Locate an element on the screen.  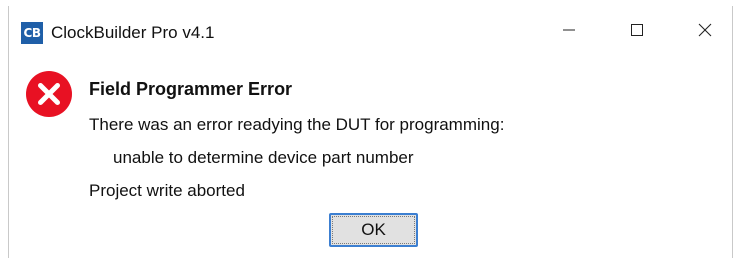
minimize-icon is located at coordinates (569, 30).